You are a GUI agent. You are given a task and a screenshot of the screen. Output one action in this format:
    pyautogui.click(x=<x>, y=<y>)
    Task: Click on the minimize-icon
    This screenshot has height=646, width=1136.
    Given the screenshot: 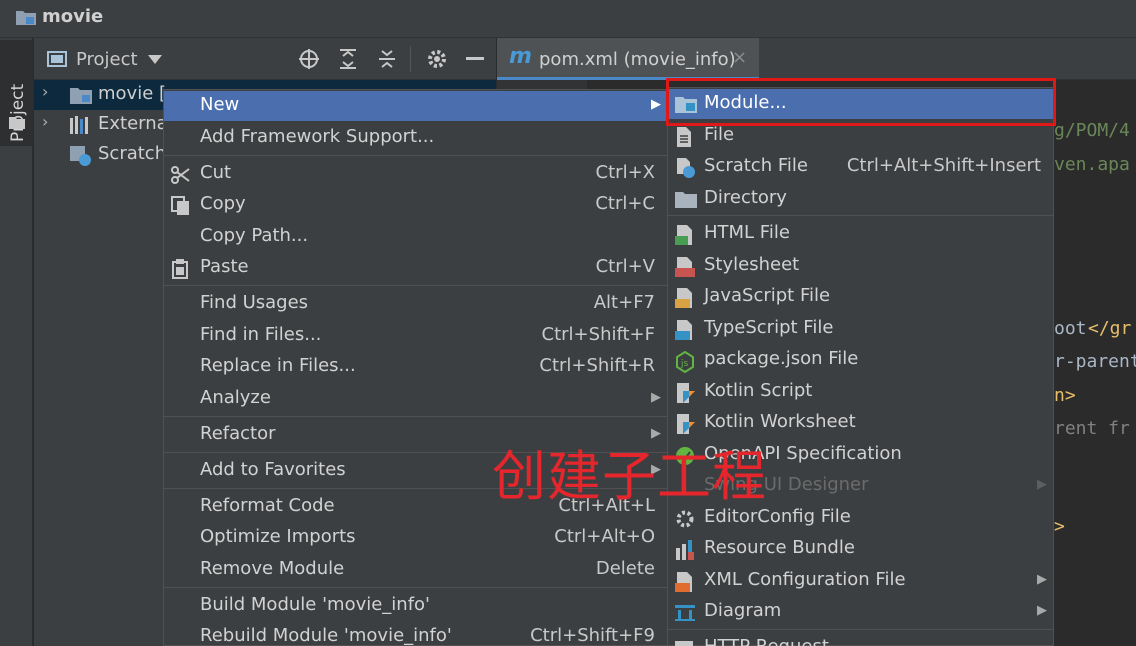 What is the action you would take?
    pyautogui.click(x=475, y=58)
    